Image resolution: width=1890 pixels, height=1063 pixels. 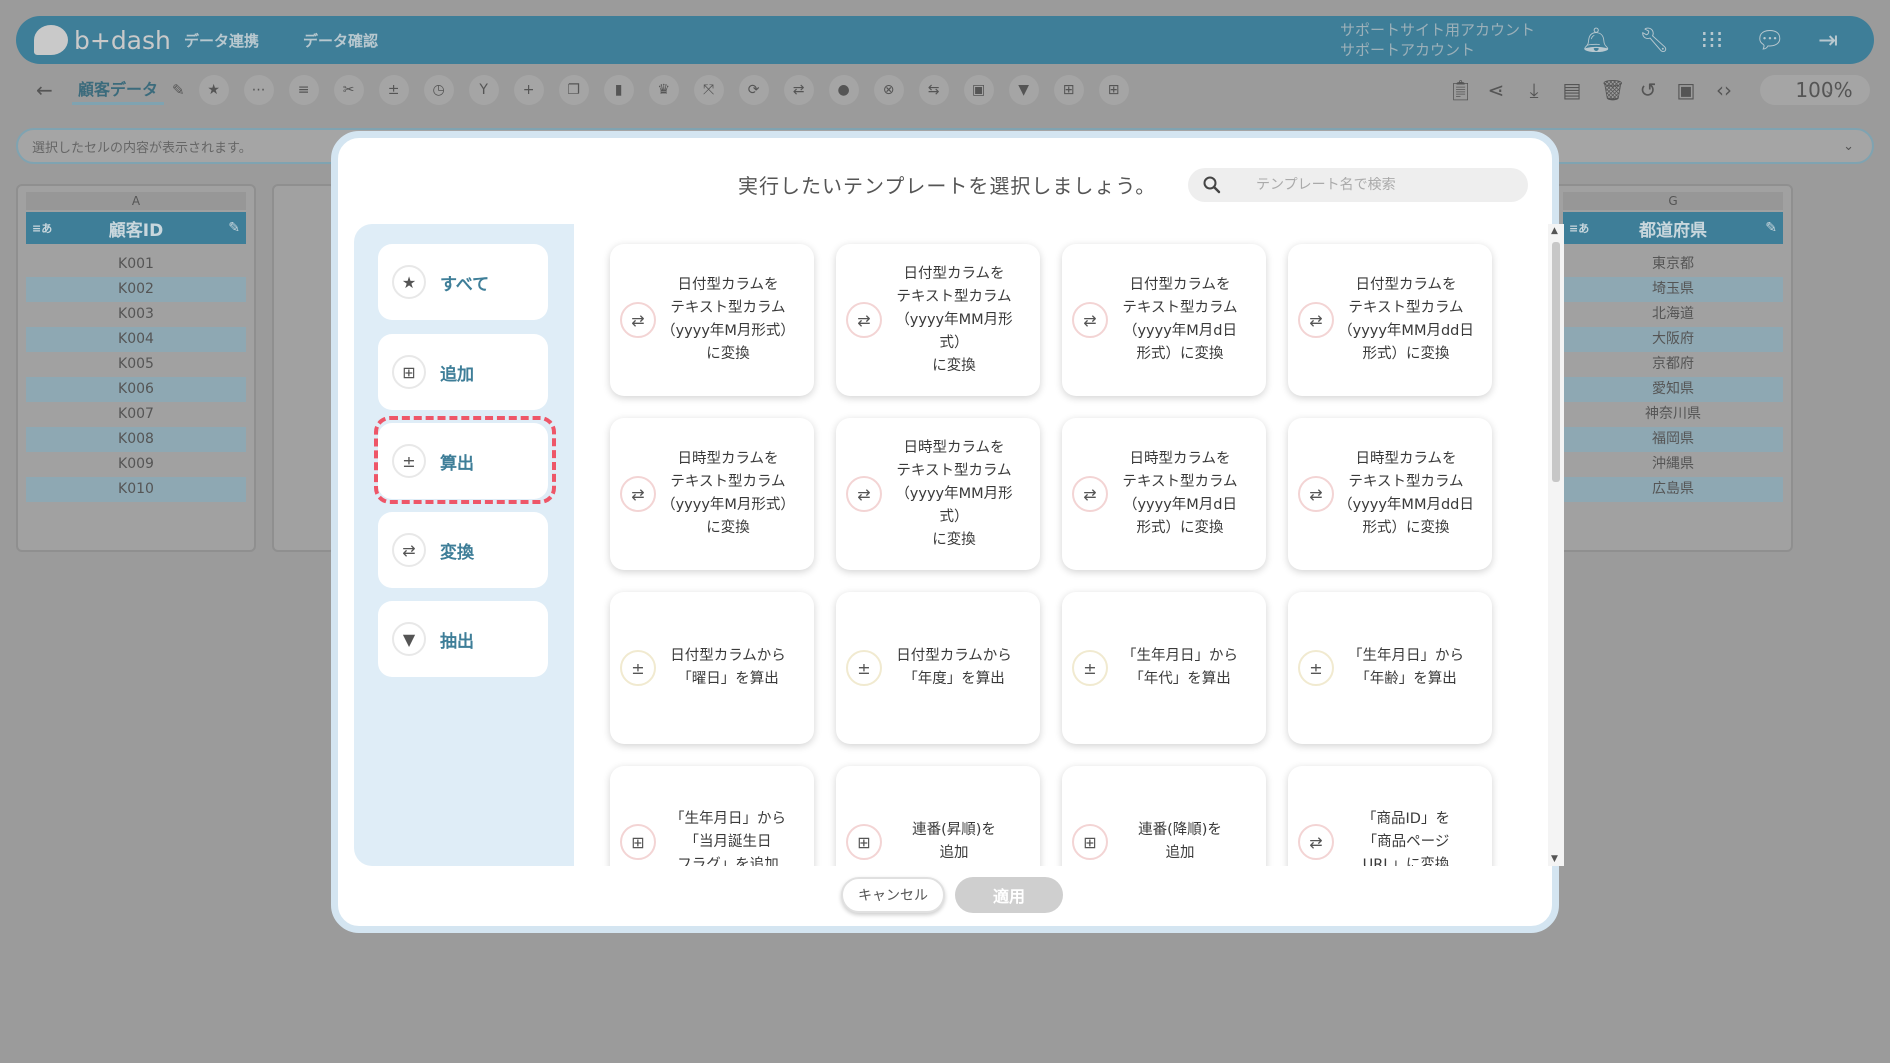 I want to click on table-cell: K004, so click(x=136, y=339).